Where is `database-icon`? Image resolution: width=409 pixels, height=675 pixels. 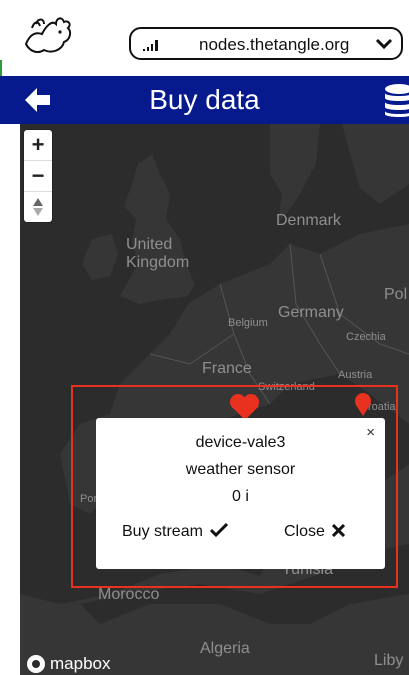 database-icon is located at coordinates (396, 101).